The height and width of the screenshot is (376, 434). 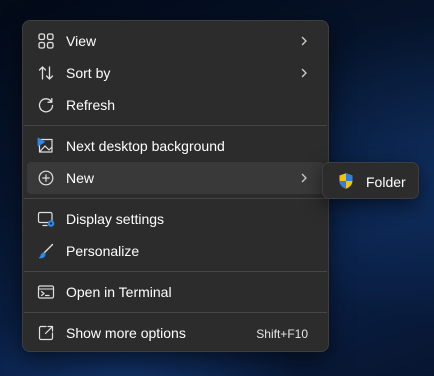 I want to click on keyboard-shortcut: Shift+F10, so click(x=282, y=334).